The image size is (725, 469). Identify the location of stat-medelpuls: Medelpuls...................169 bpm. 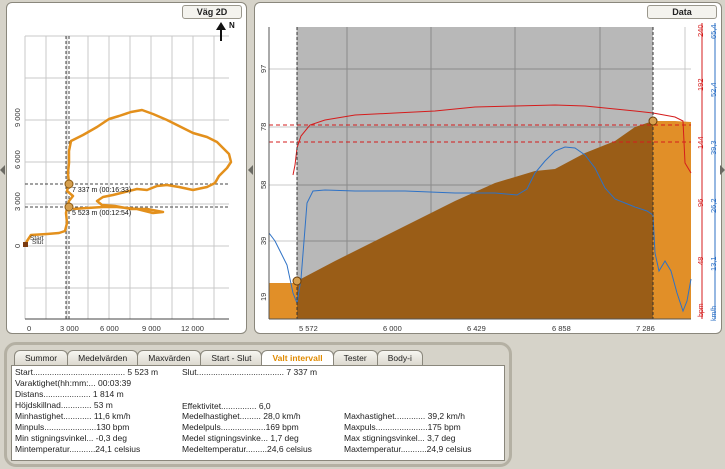
(240, 427).